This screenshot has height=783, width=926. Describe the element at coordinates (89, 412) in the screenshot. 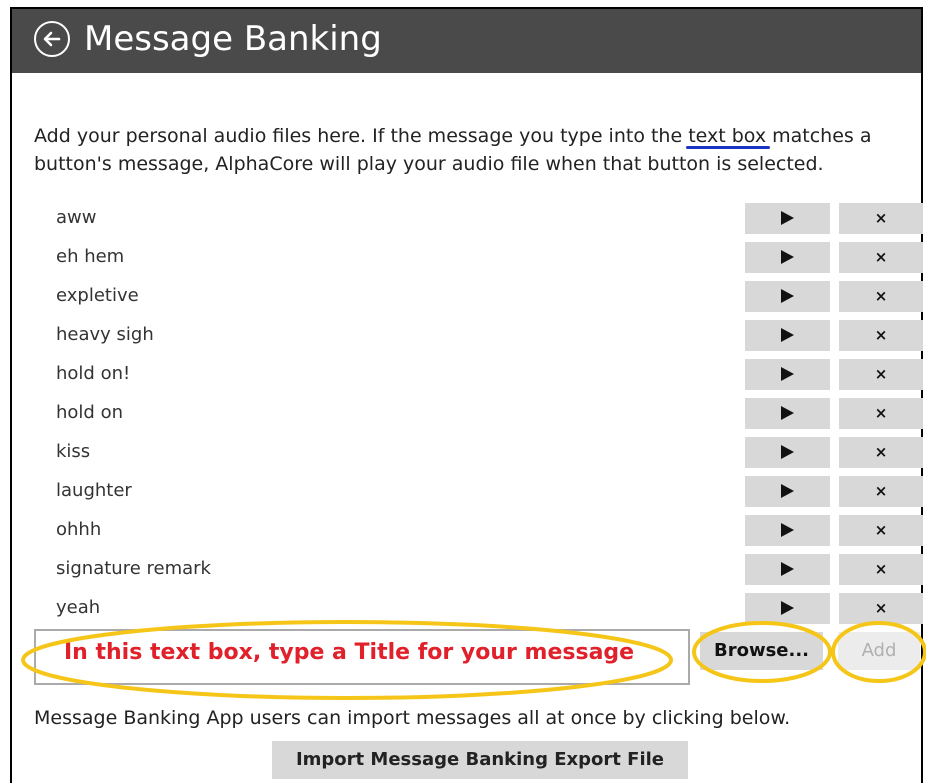

I see `message-label: hold on` at that location.